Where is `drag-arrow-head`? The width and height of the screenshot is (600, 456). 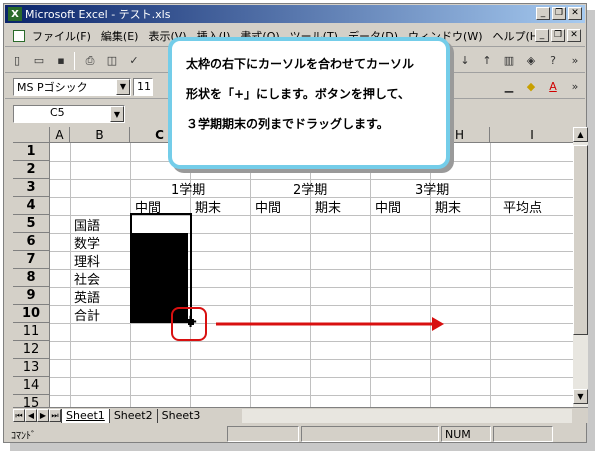 drag-arrow-head is located at coordinates (438, 324).